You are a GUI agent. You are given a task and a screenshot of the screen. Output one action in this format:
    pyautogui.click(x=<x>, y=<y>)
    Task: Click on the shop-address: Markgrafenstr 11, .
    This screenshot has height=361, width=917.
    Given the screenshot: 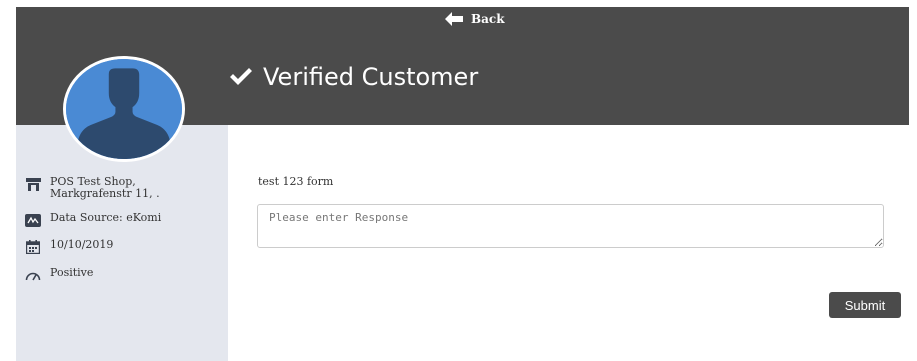 What is the action you would take?
    pyautogui.click(x=105, y=193)
    